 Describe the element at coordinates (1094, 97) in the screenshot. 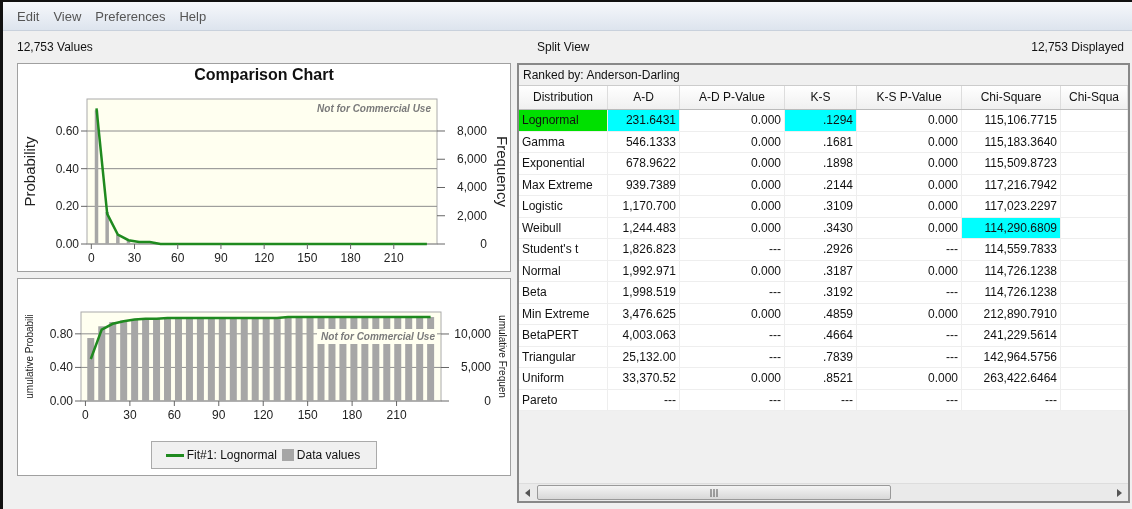

I see `column-header: Chi-Squa` at that location.